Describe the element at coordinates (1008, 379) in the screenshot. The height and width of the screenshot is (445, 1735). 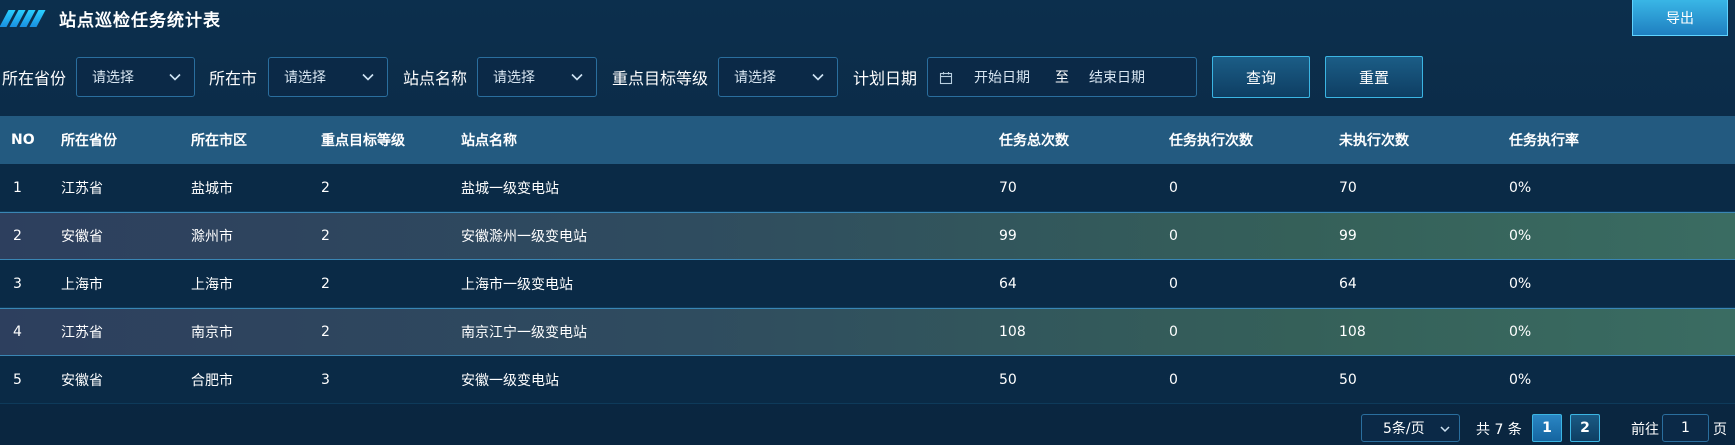
I see `cell-total: 50` at that location.